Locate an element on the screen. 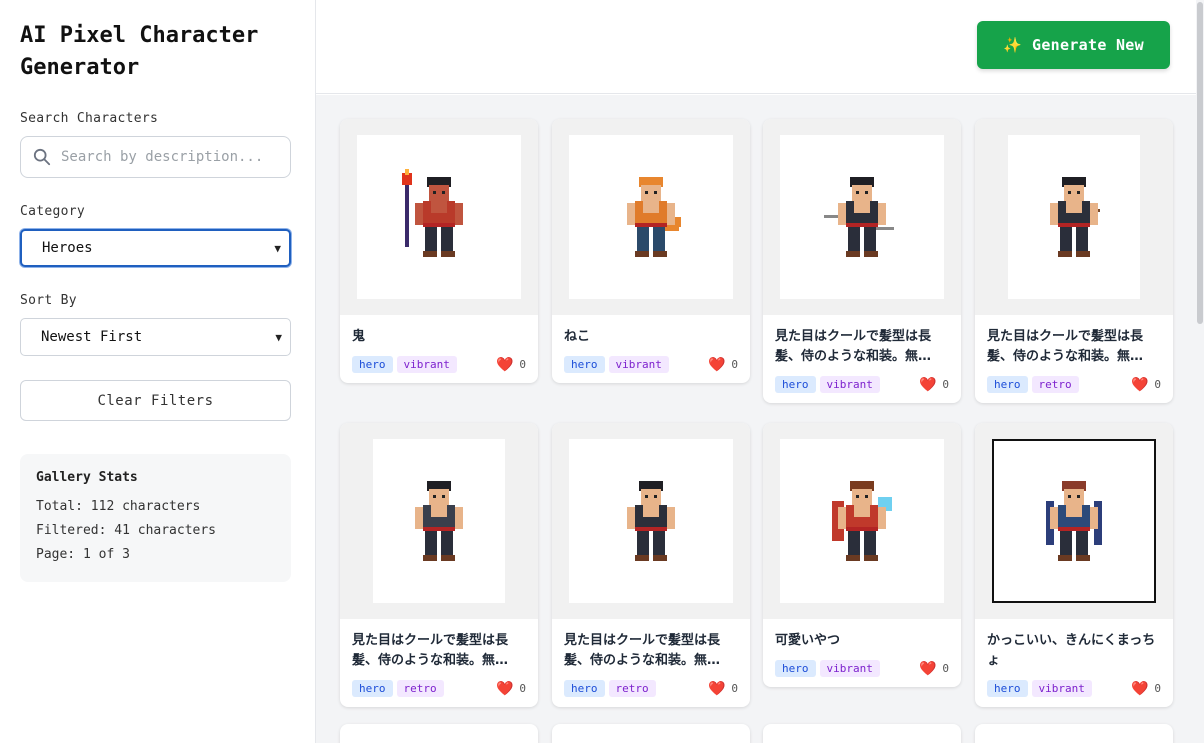 The image size is (1204, 743). character-title: ねこ is located at coordinates (577, 336).